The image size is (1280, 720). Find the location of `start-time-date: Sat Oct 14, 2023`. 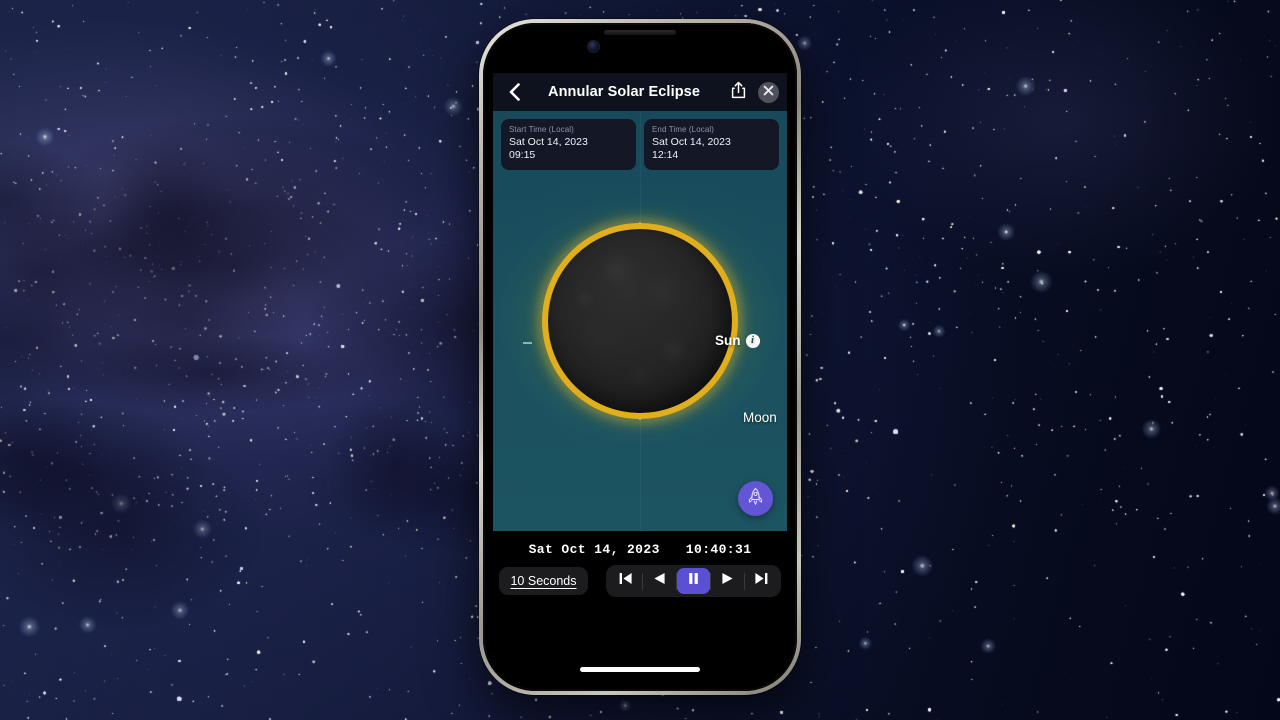

start-time-date: Sat Oct 14, 2023 is located at coordinates (548, 142).